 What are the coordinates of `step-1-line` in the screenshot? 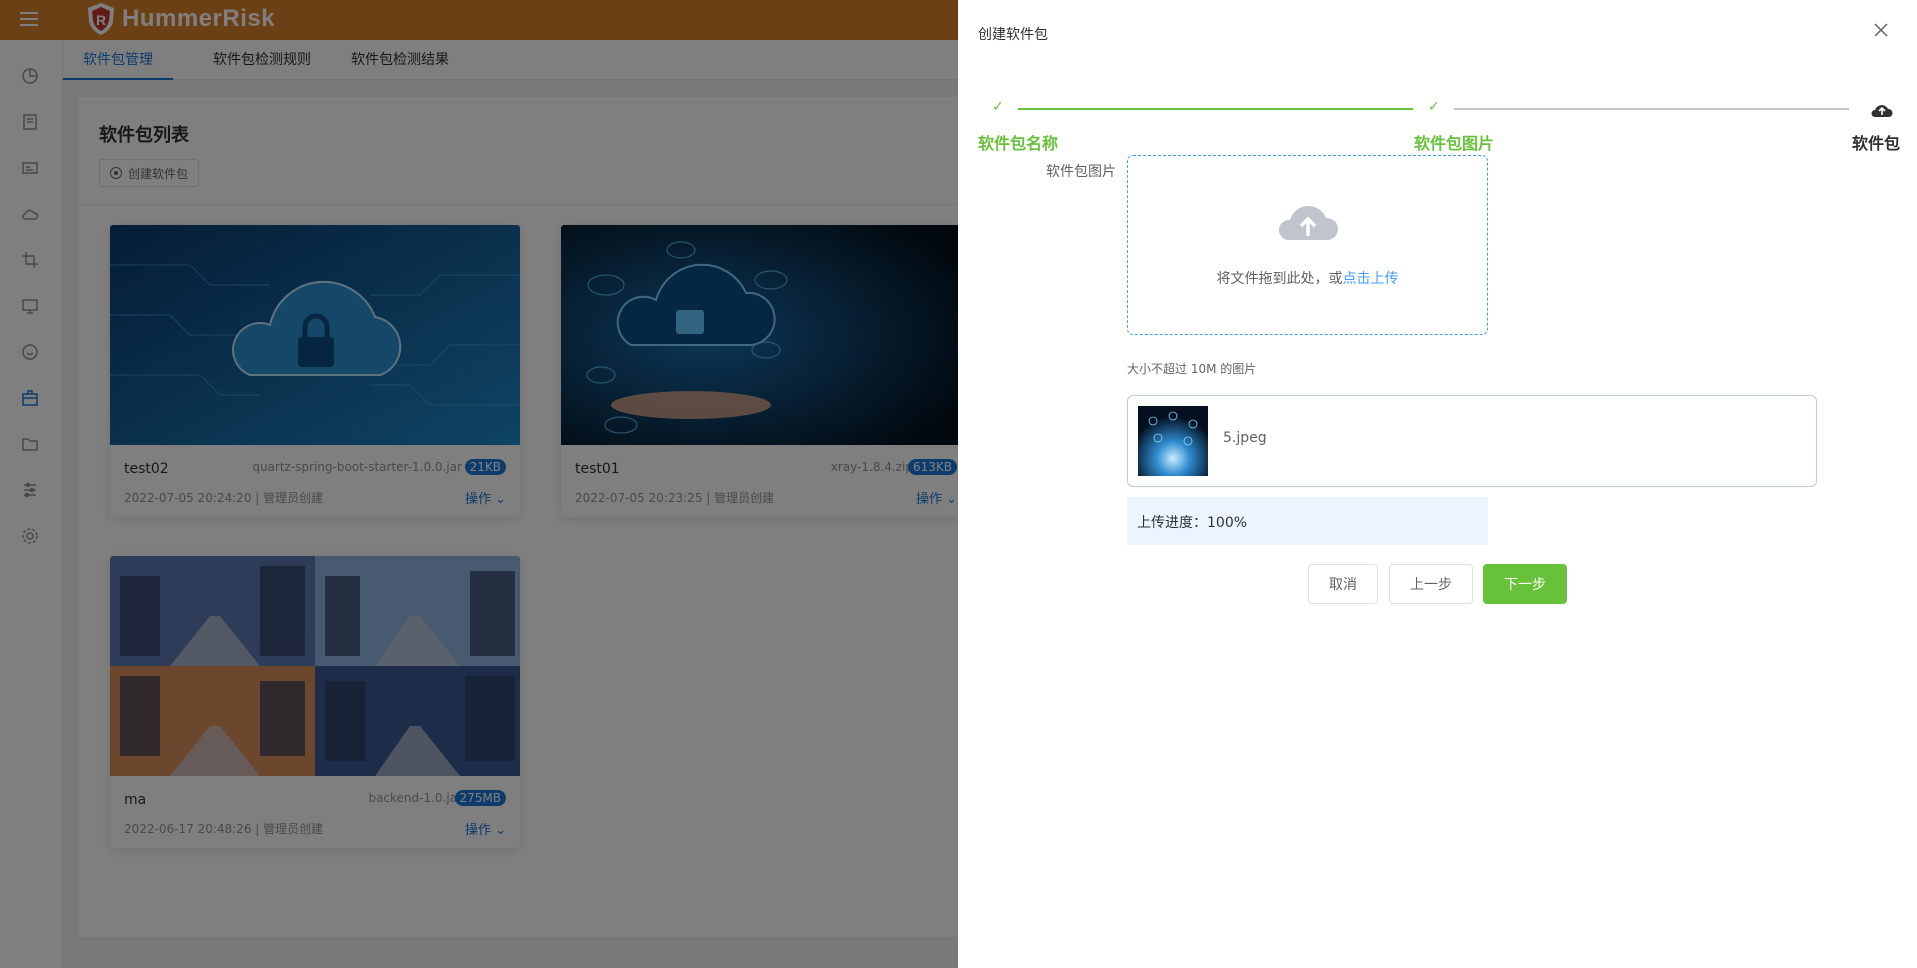 It's located at (1215, 109).